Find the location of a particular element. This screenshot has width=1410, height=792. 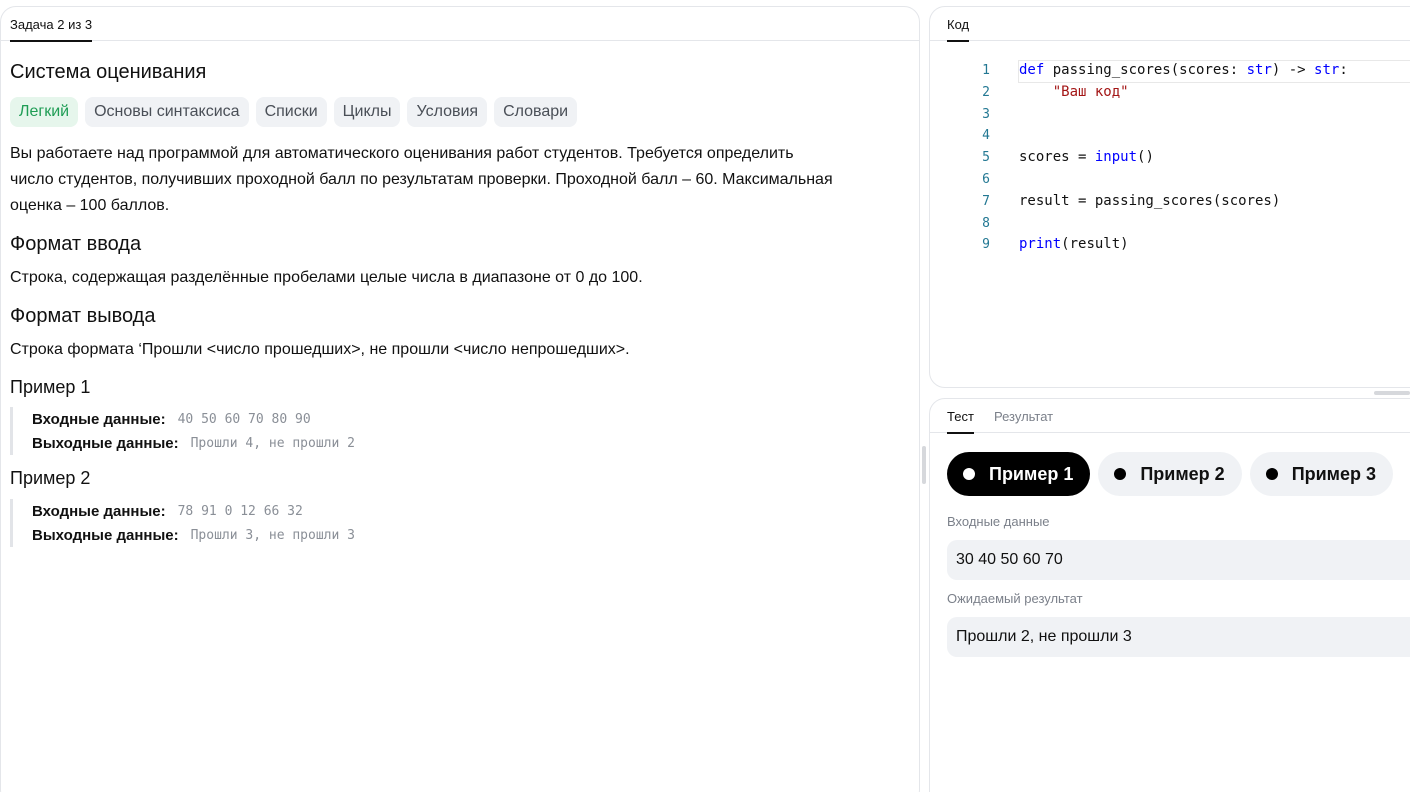

example-pill-3: Пример 3 is located at coordinates (1321, 474).